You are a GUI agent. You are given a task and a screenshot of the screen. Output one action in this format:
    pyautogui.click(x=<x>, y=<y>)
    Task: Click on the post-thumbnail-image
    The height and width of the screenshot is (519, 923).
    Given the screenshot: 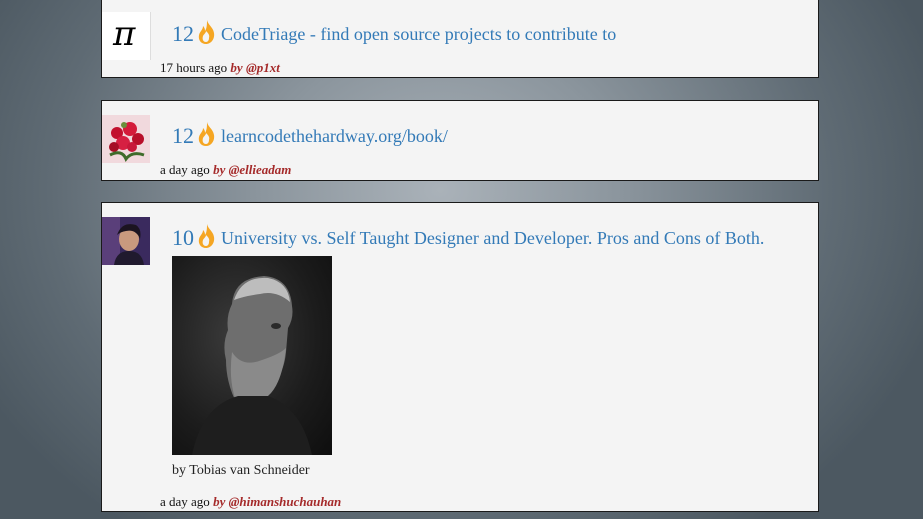 What is the action you would take?
    pyautogui.click(x=252, y=355)
    